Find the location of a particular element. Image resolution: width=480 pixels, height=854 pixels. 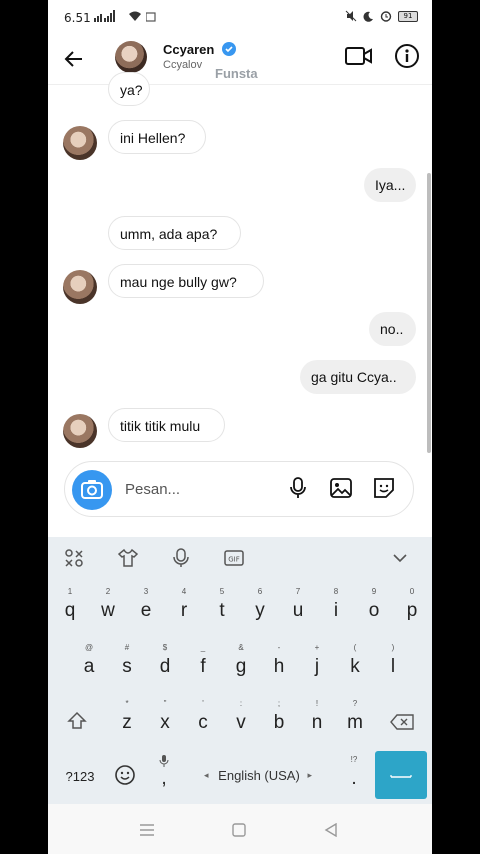

key-o: 9o is located at coordinates (374, 607).